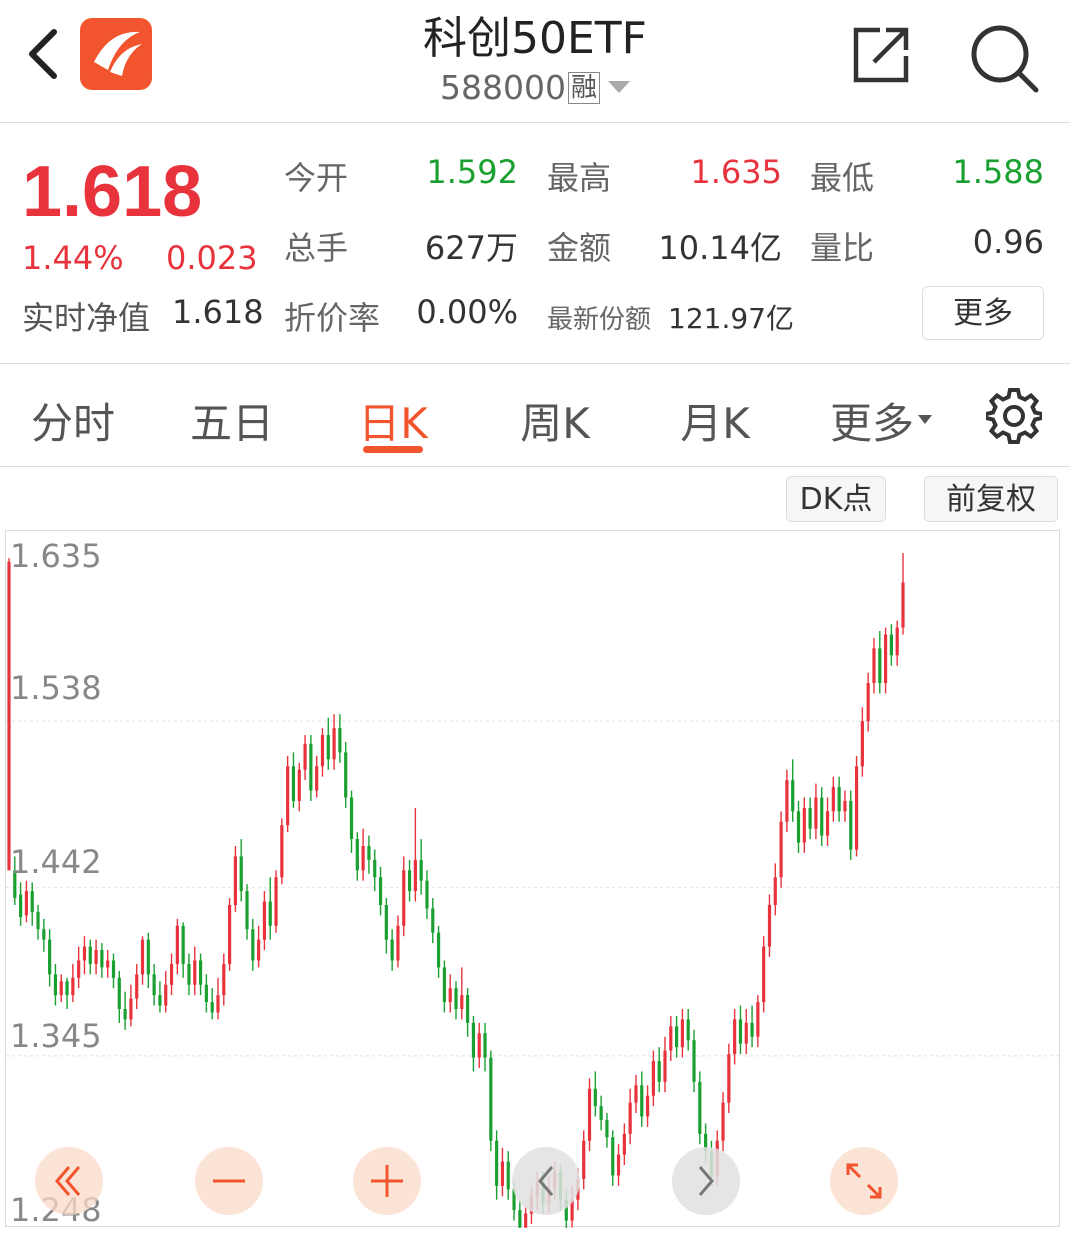 This screenshot has height=1235, width=1070. Describe the element at coordinates (555, 420) in the screenshot. I see `tab-weekly-k: 周K` at that location.